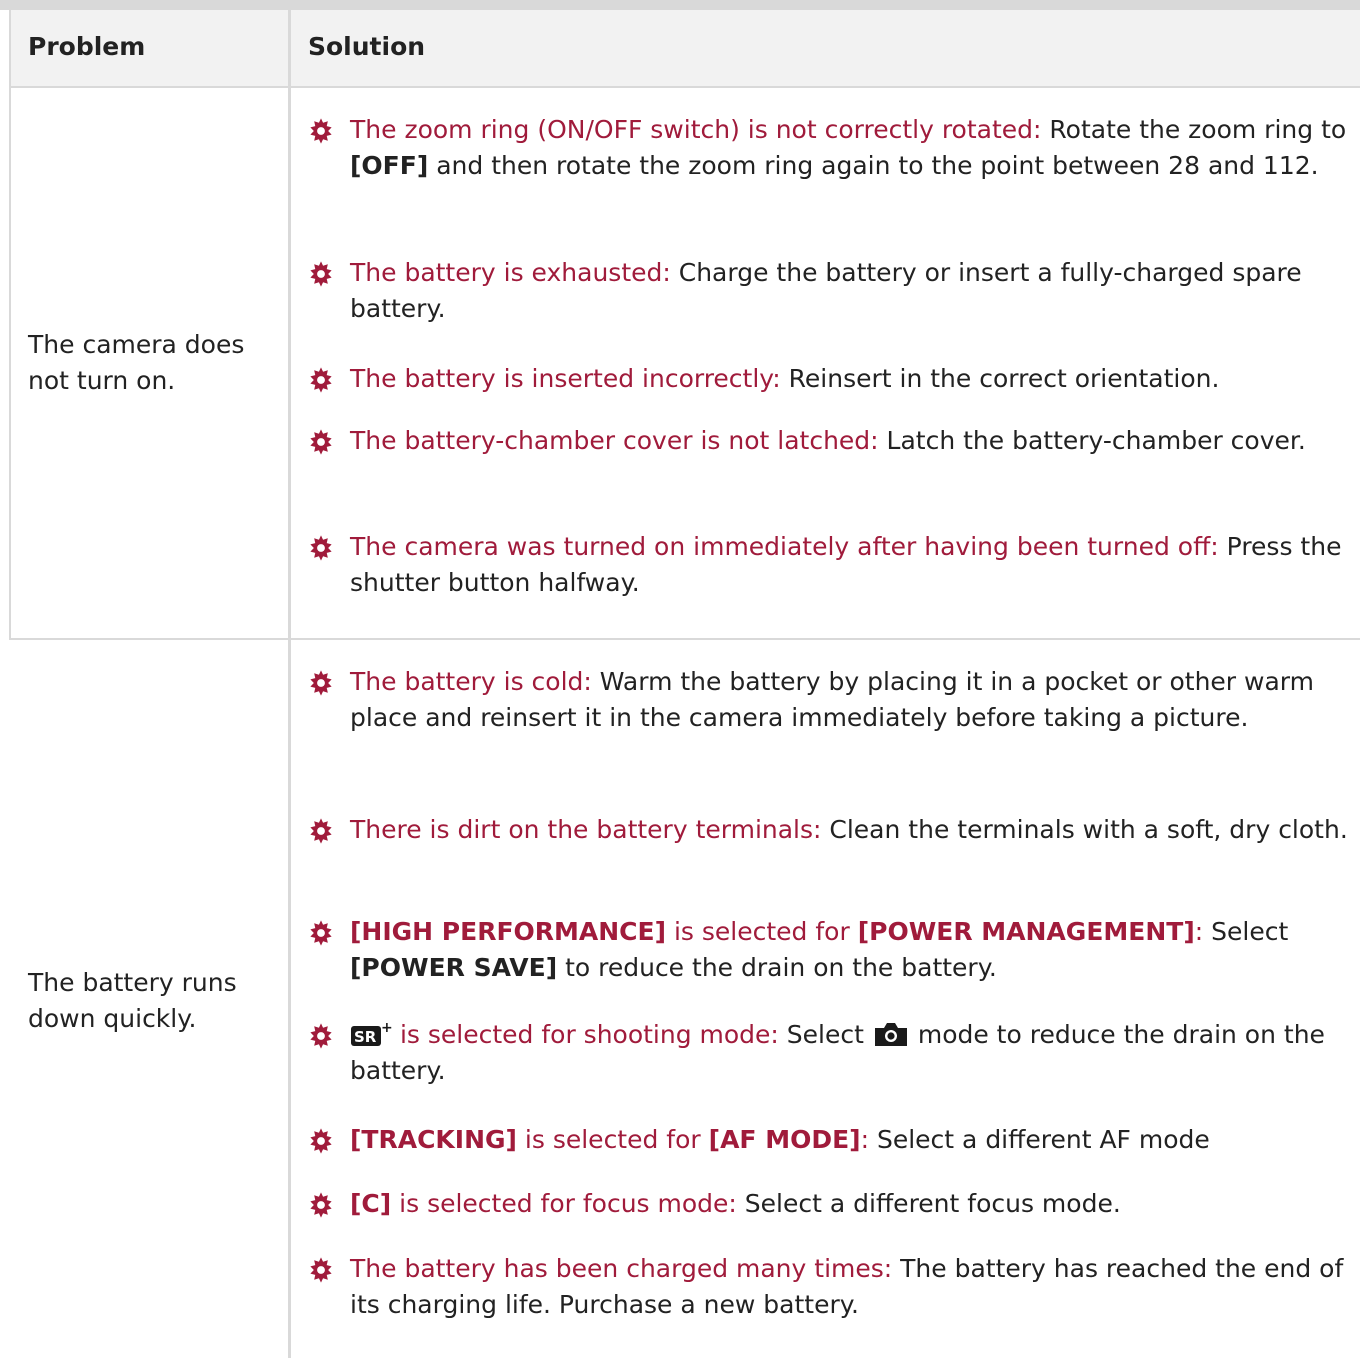  Describe the element at coordinates (585, 1034) in the screenshot. I see `cause-text: is selected for shooting mode:` at that location.